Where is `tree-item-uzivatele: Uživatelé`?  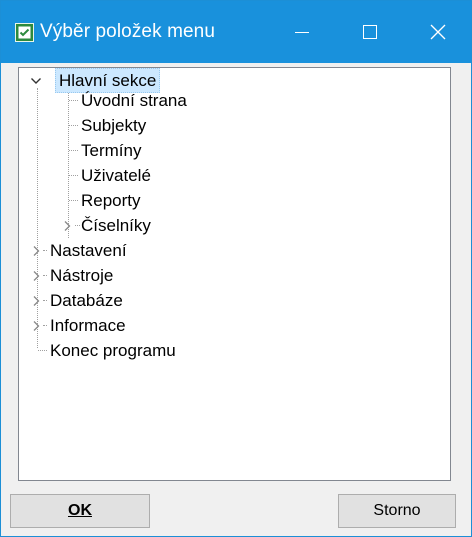
tree-item-uzivatele: Uživatelé is located at coordinates (234, 175).